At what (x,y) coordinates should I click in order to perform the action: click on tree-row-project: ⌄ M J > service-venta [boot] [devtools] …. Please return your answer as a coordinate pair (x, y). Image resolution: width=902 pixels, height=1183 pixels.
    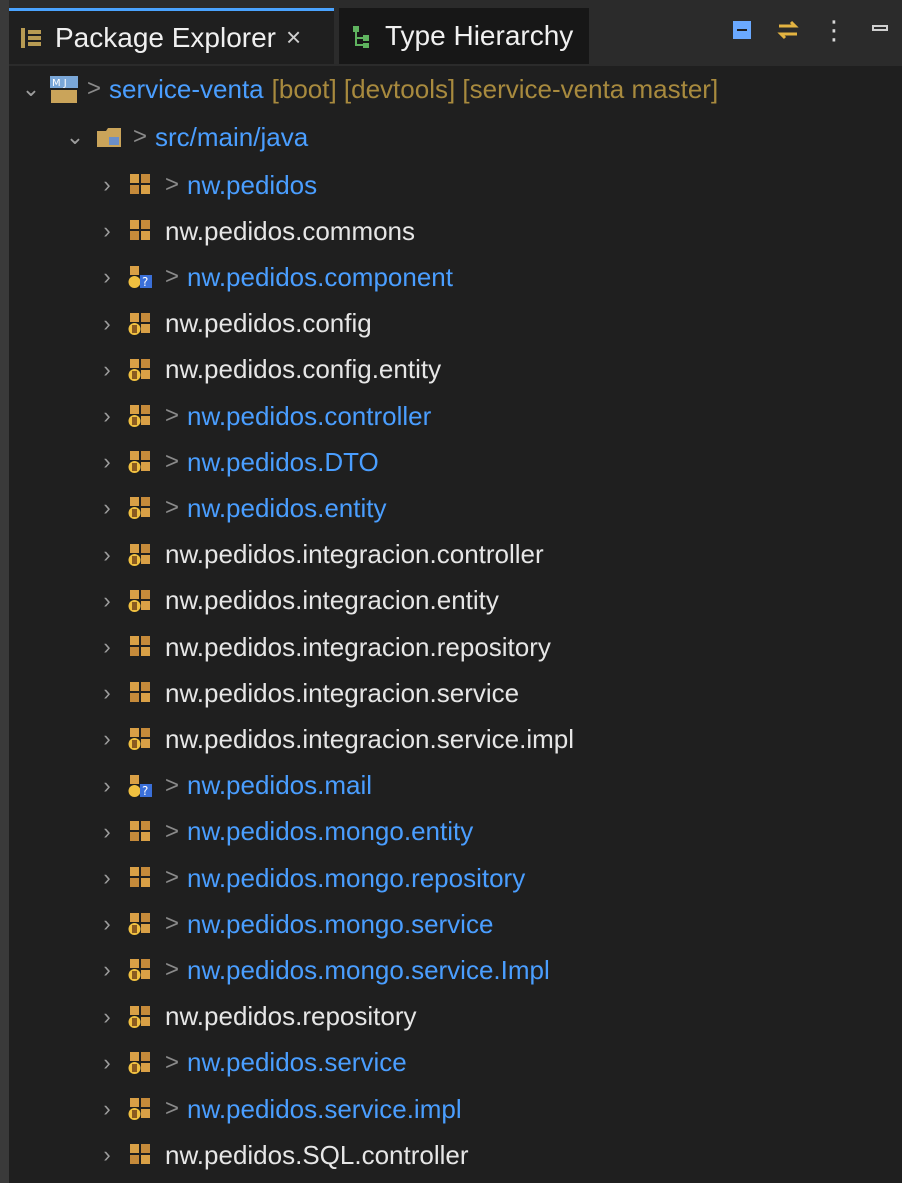
    Looking at the image, I should click on (455, 89).